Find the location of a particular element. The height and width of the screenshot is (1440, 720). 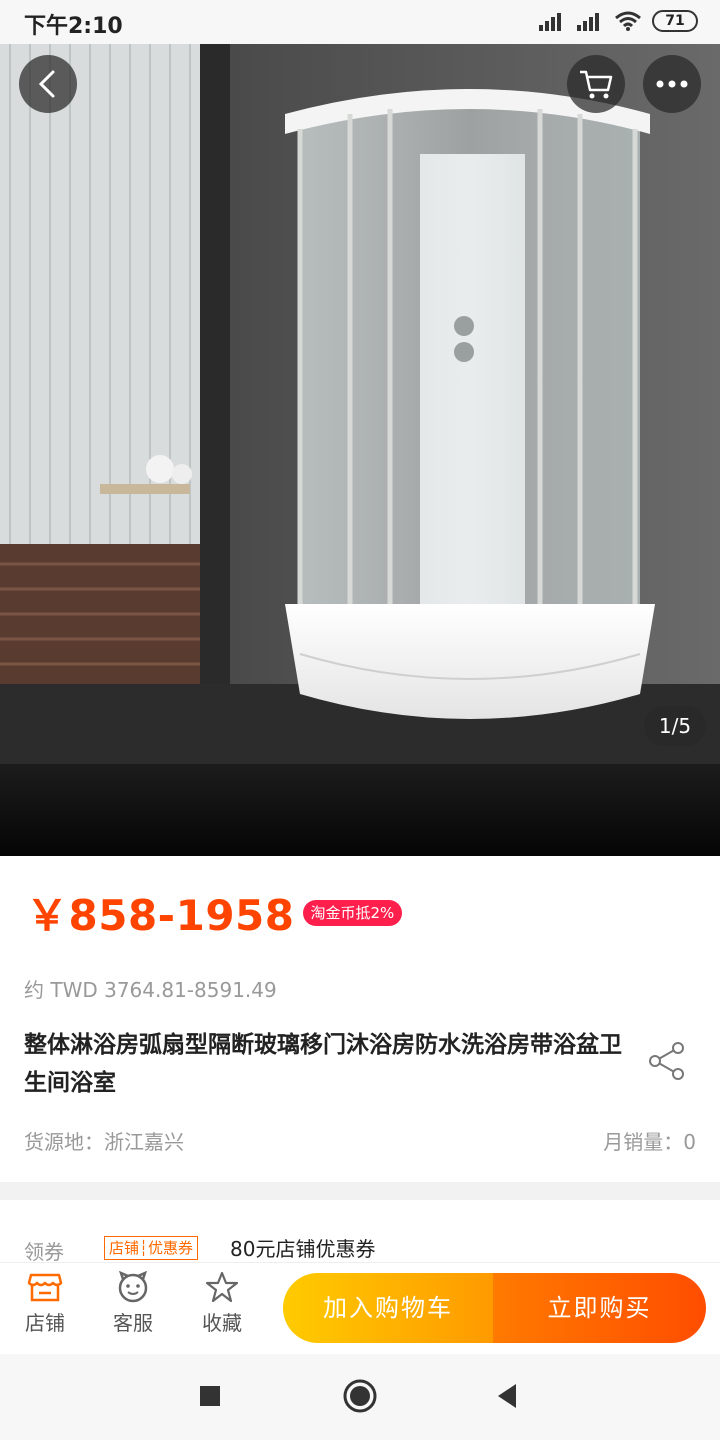

customer-service-button: 客服 is located at coordinates (133, 1303).